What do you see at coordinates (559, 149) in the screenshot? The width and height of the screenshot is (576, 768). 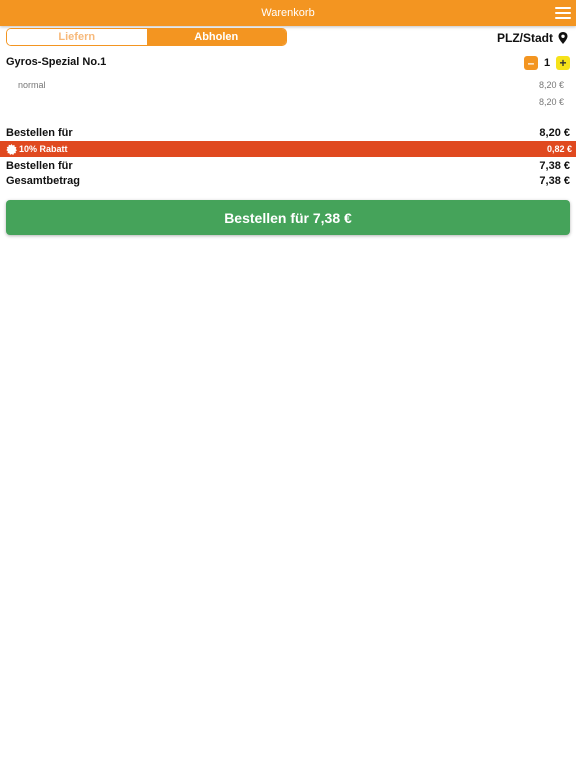 I see `discount-value: 0,82 €` at bounding box center [559, 149].